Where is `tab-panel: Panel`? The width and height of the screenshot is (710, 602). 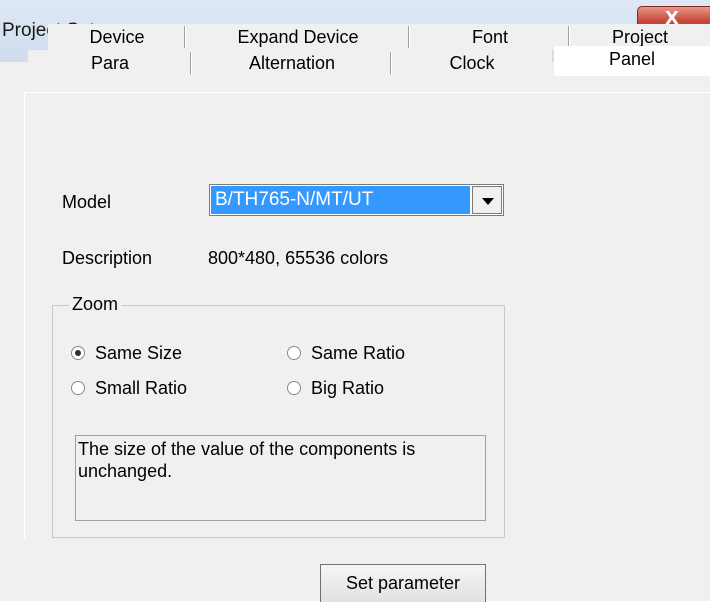
tab-panel: Panel is located at coordinates (632, 61).